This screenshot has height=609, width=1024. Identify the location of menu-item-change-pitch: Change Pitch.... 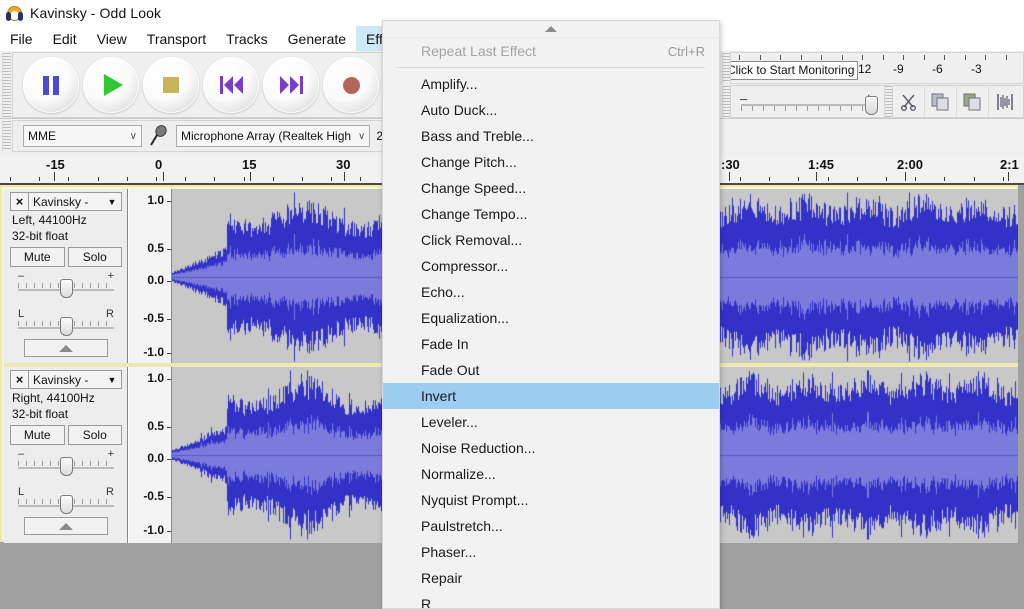
(551, 162).